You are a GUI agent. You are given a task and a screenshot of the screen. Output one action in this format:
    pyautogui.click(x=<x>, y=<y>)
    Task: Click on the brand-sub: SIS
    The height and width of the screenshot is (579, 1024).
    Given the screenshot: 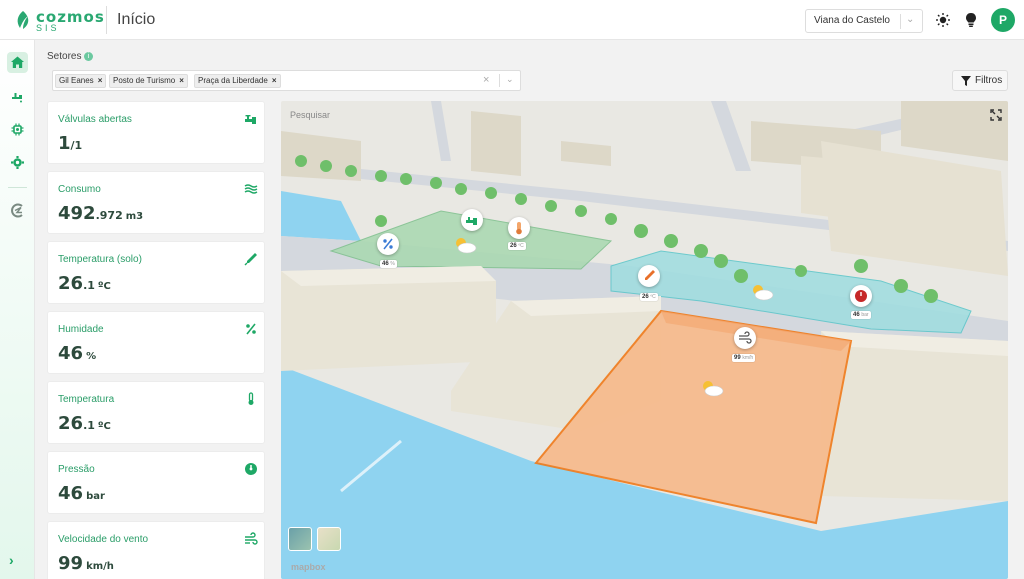 What is the action you would take?
    pyautogui.click(x=48, y=28)
    